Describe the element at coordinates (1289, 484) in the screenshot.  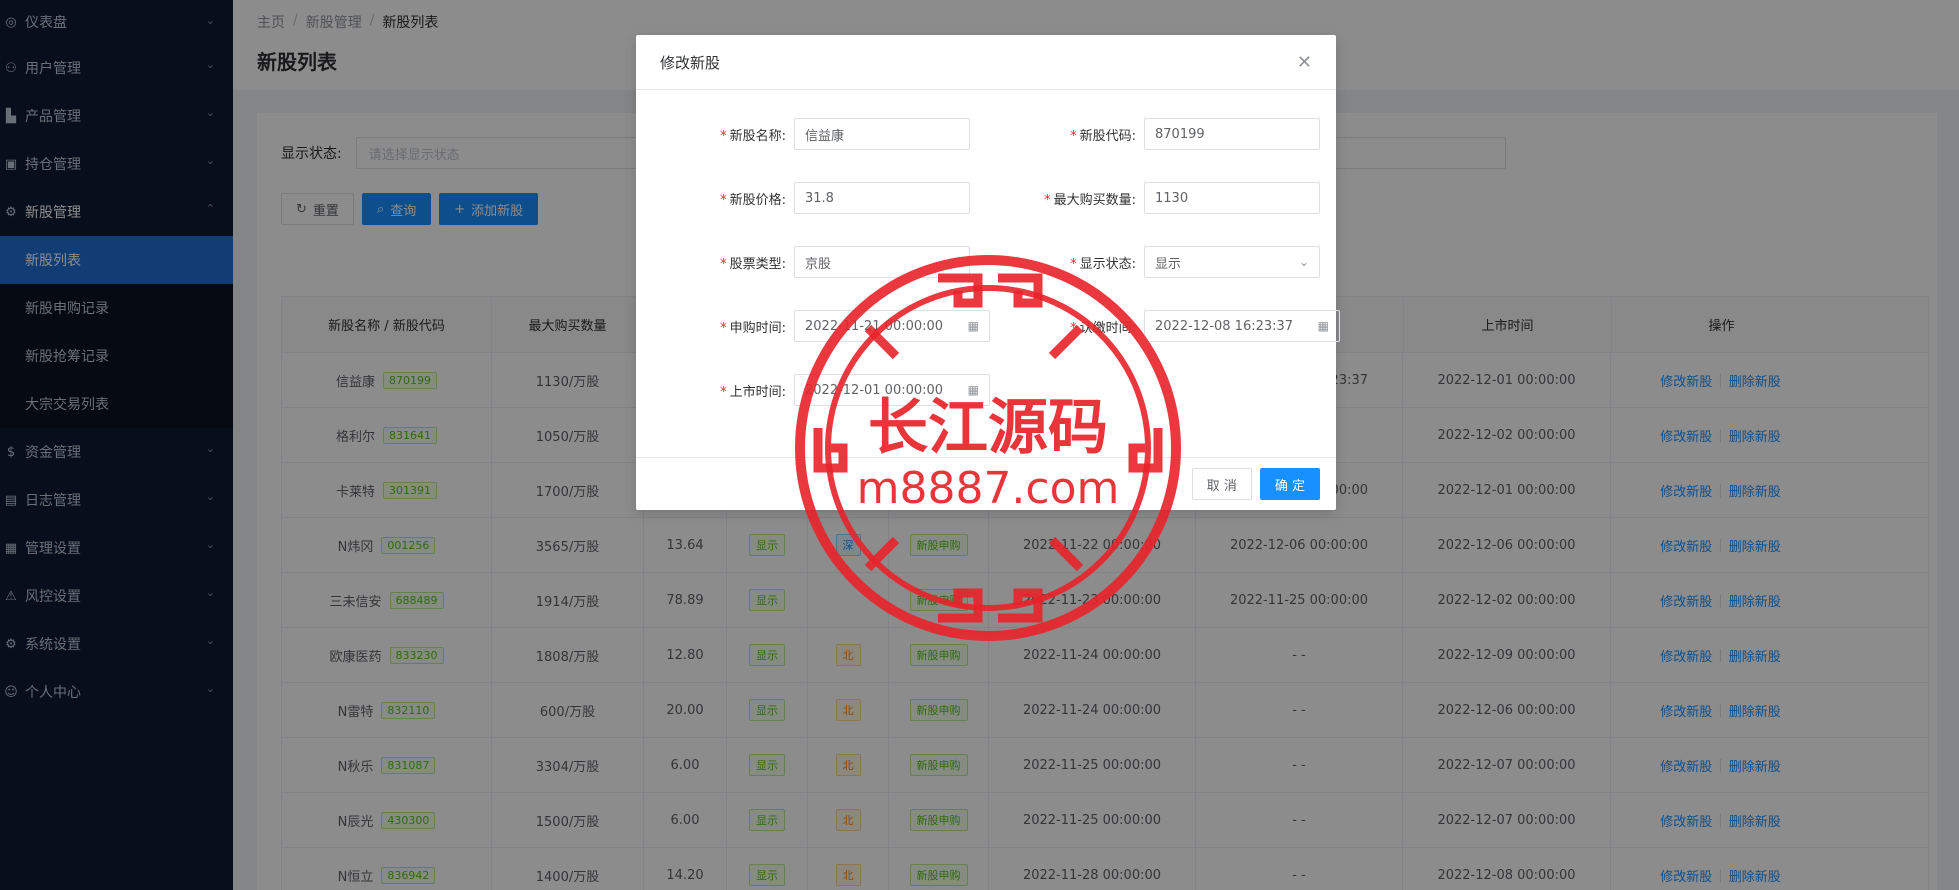
I see `confirm-button: 确 定` at that location.